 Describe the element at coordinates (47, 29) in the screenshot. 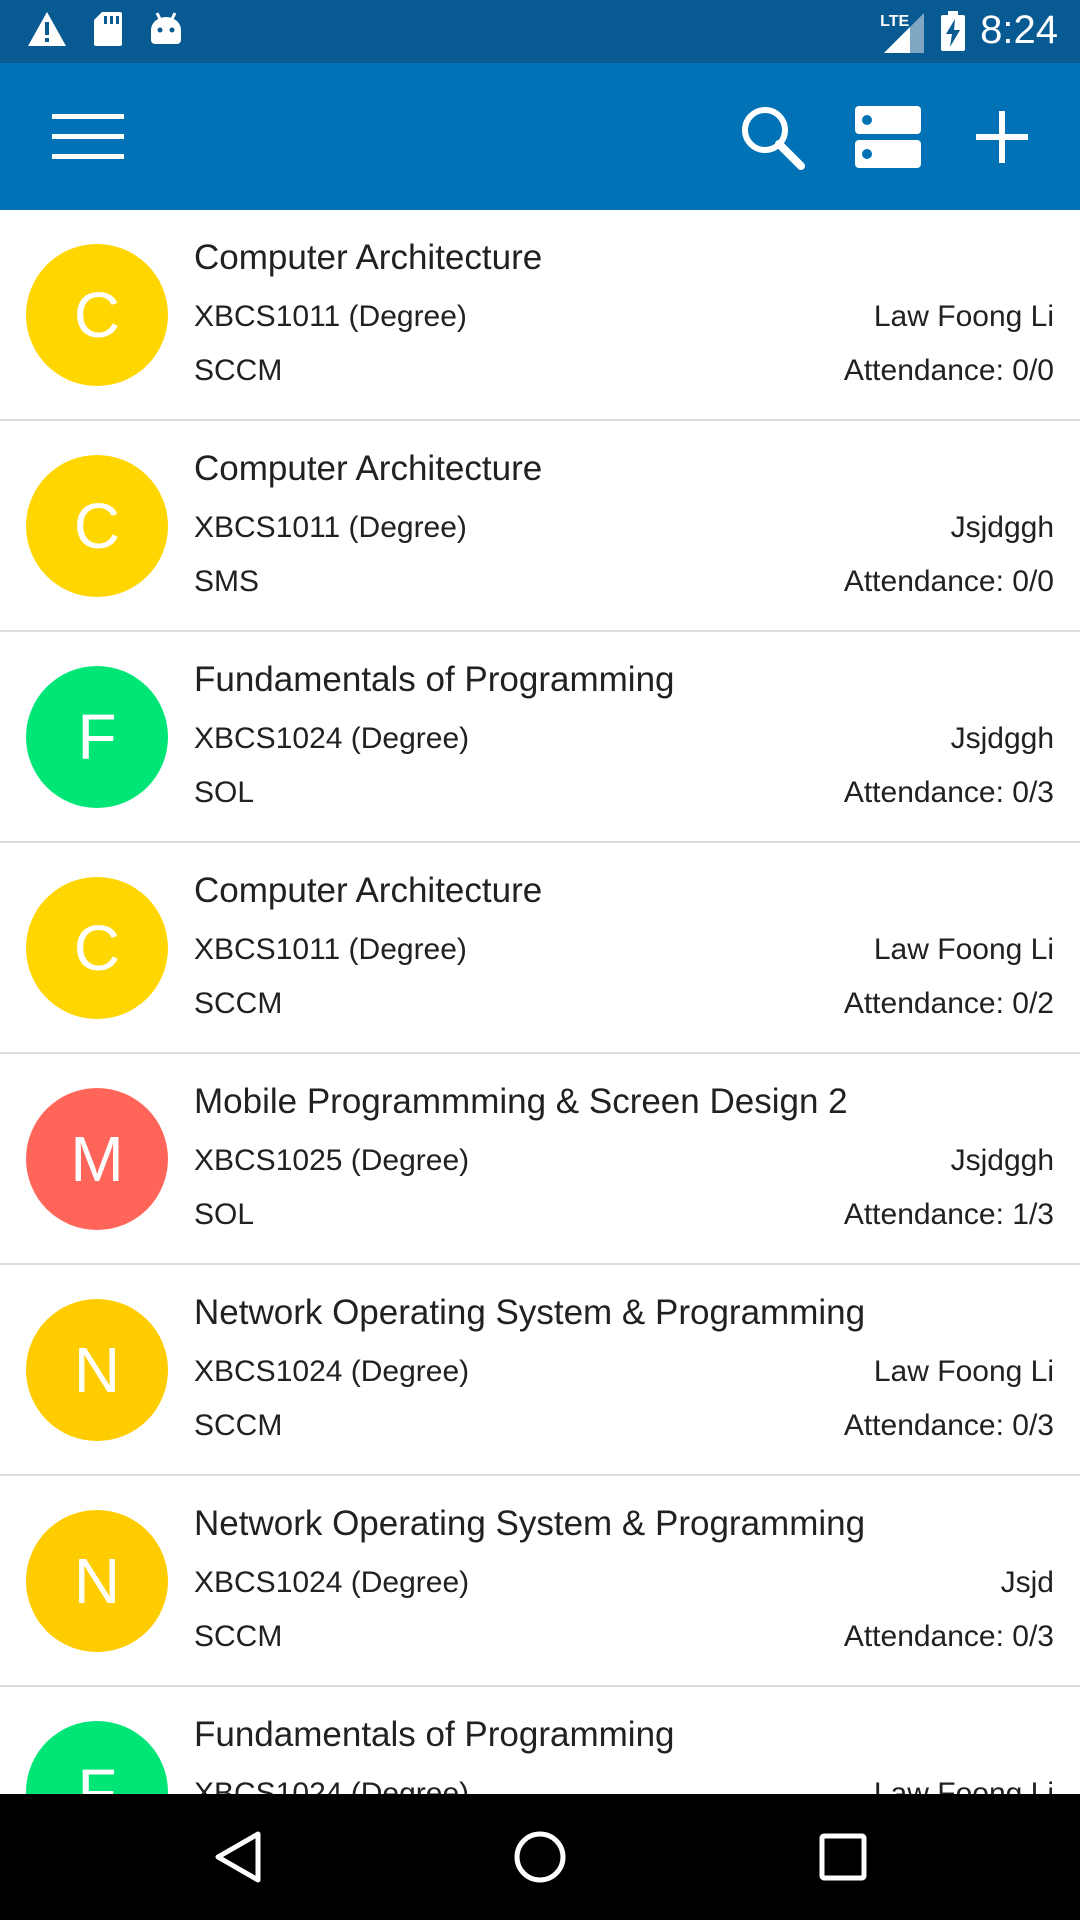

I see `warning-icon` at that location.